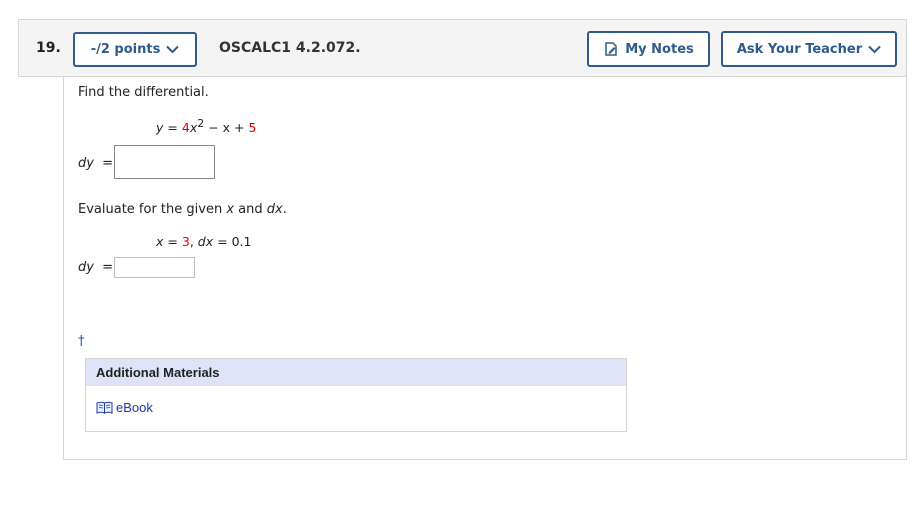 The image size is (915, 524). I want to click on function-equation: y = 4x2 − x + 5, so click(206, 126).